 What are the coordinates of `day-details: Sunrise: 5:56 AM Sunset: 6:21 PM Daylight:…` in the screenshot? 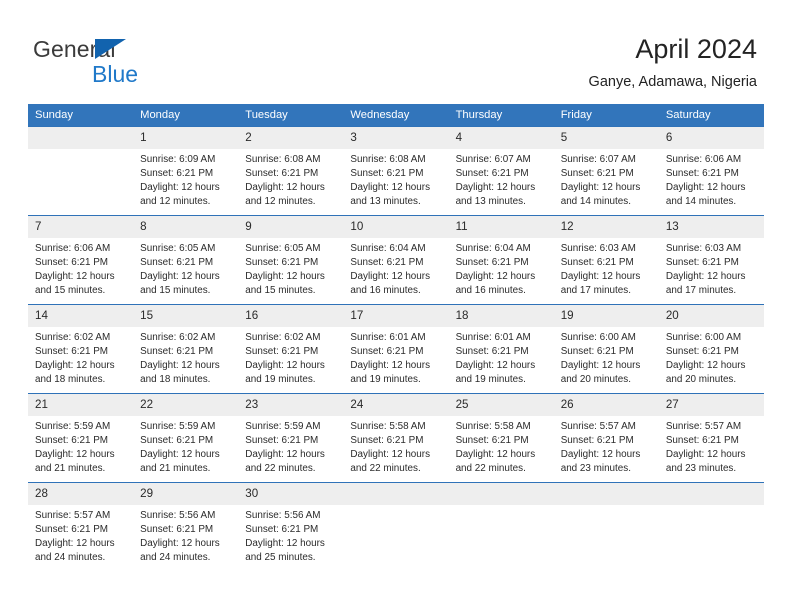 It's located at (290, 535).